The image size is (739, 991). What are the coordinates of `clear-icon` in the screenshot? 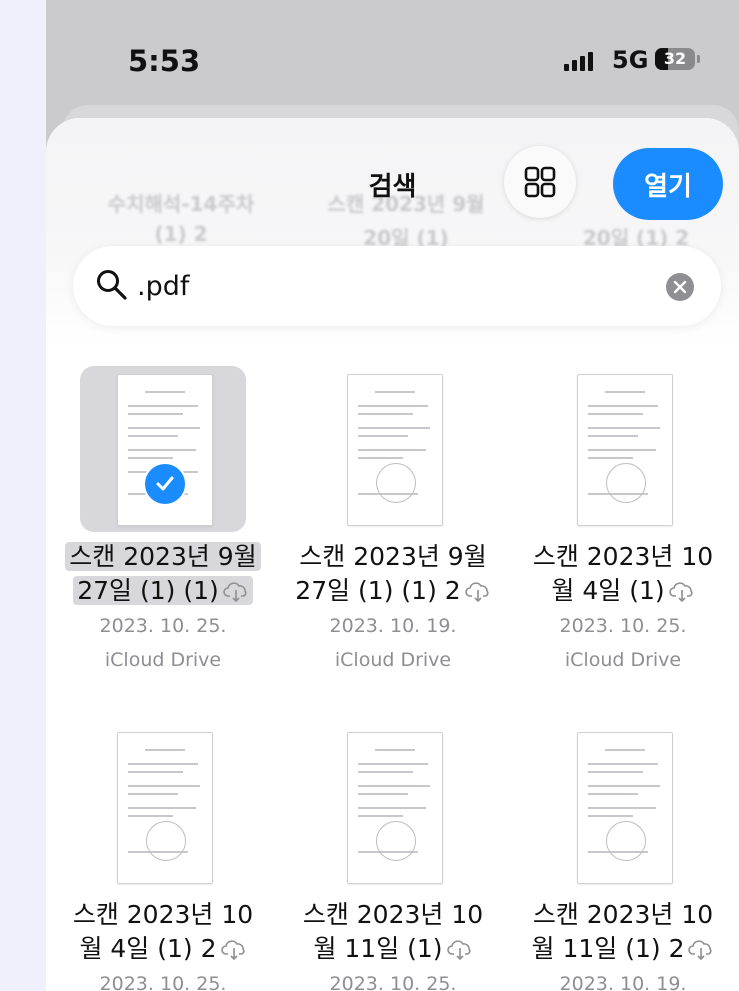 It's located at (680, 287).